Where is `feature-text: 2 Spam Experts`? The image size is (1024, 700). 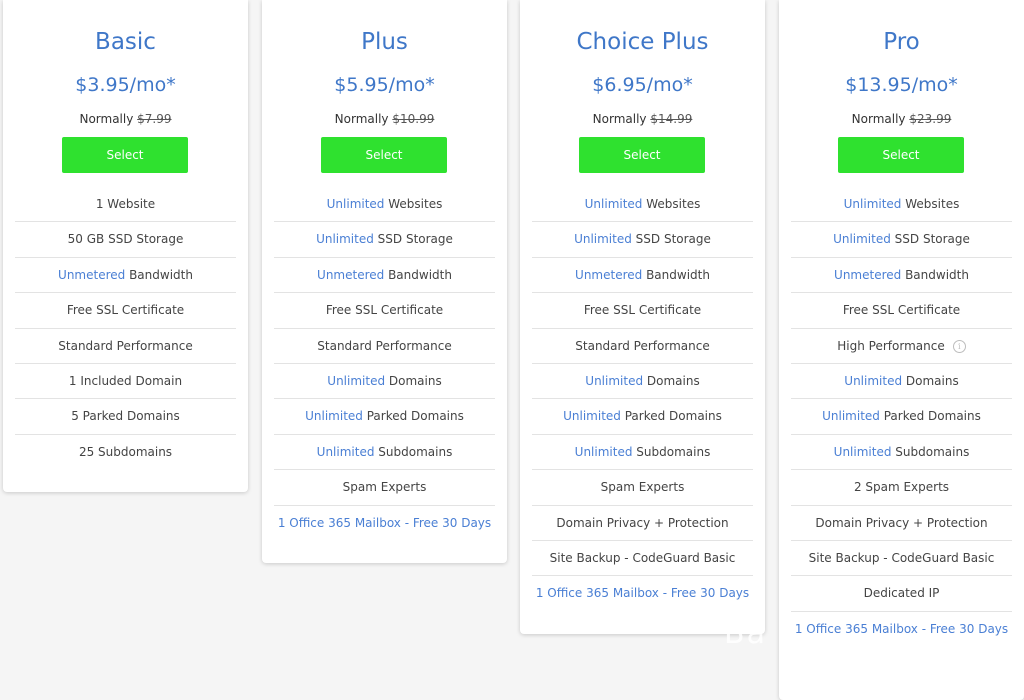 feature-text: 2 Spam Experts is located at coordinates (901, 487).